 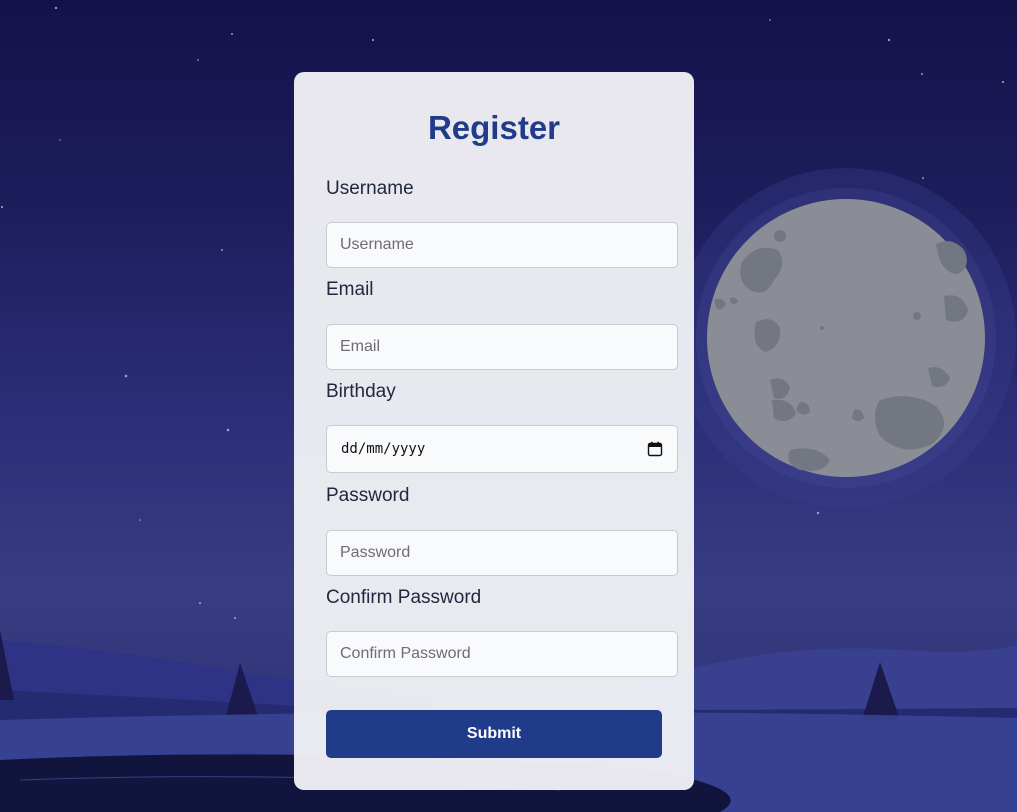 I want to click on calendar-icon, so click(x=655, y=449).